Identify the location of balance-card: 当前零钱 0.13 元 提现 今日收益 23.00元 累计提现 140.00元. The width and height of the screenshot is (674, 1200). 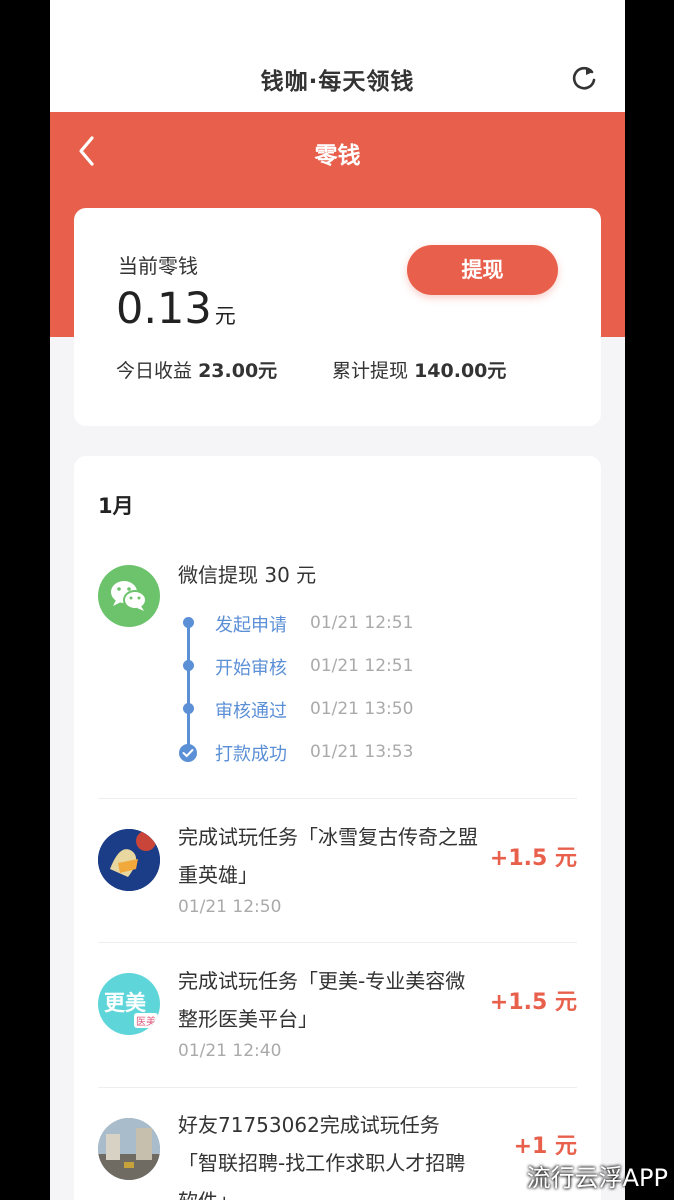
(337, 317).